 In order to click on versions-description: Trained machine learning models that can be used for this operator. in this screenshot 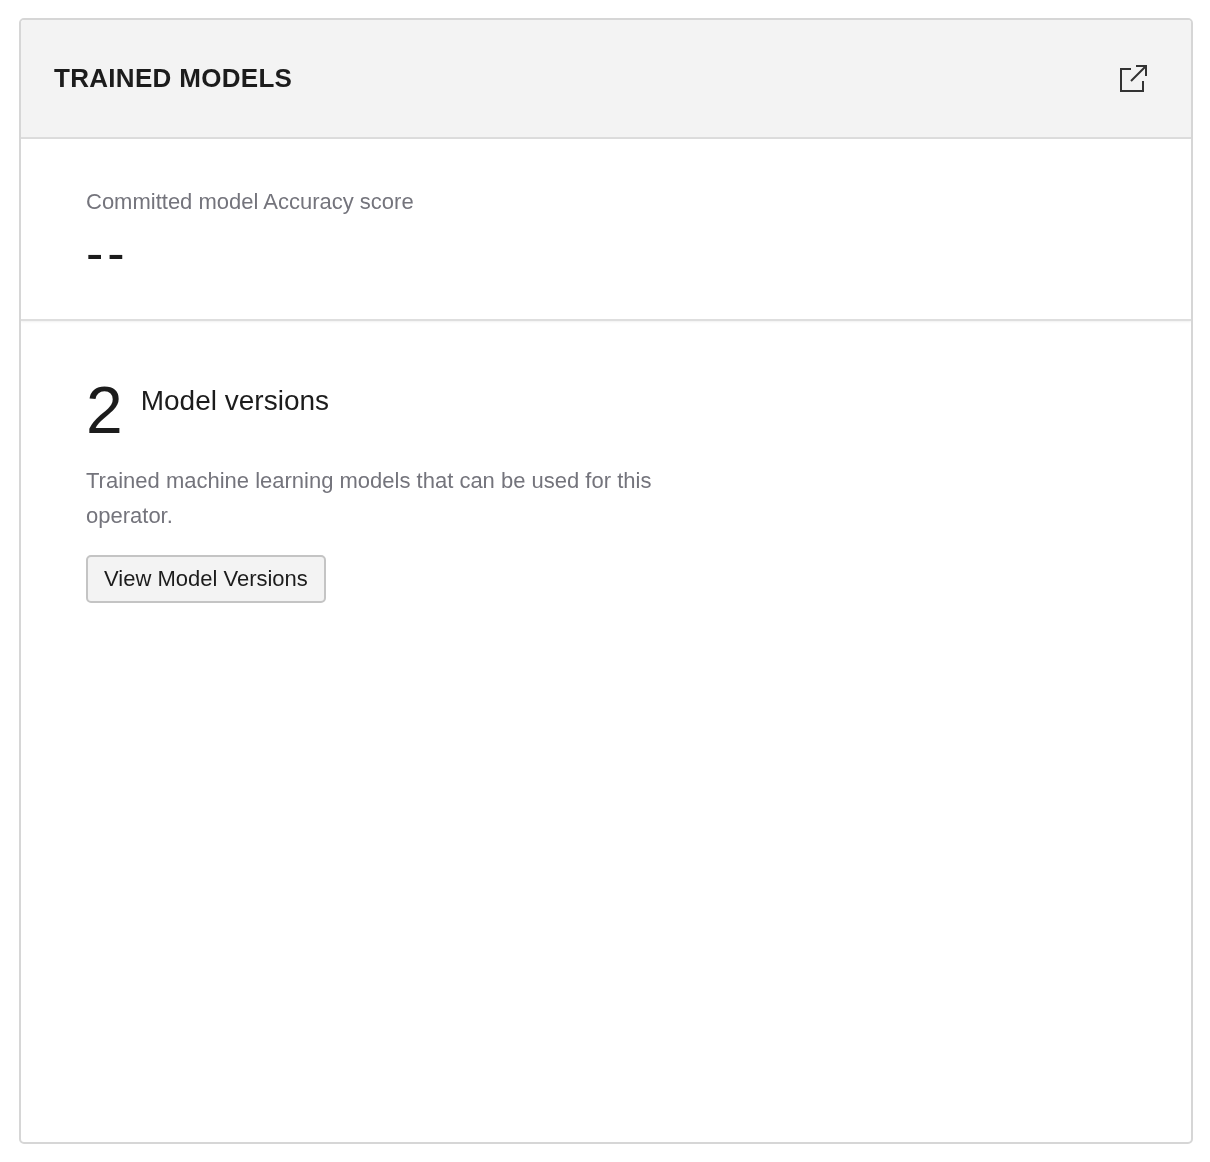, I will do `click(369, 498)`.